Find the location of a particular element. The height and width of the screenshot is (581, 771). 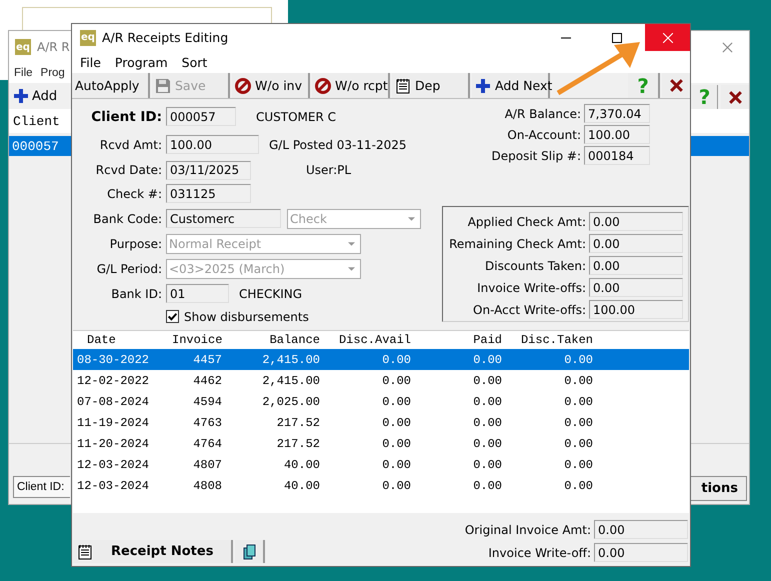

field-label: G/L Period: is located at coordinates (129, 269).